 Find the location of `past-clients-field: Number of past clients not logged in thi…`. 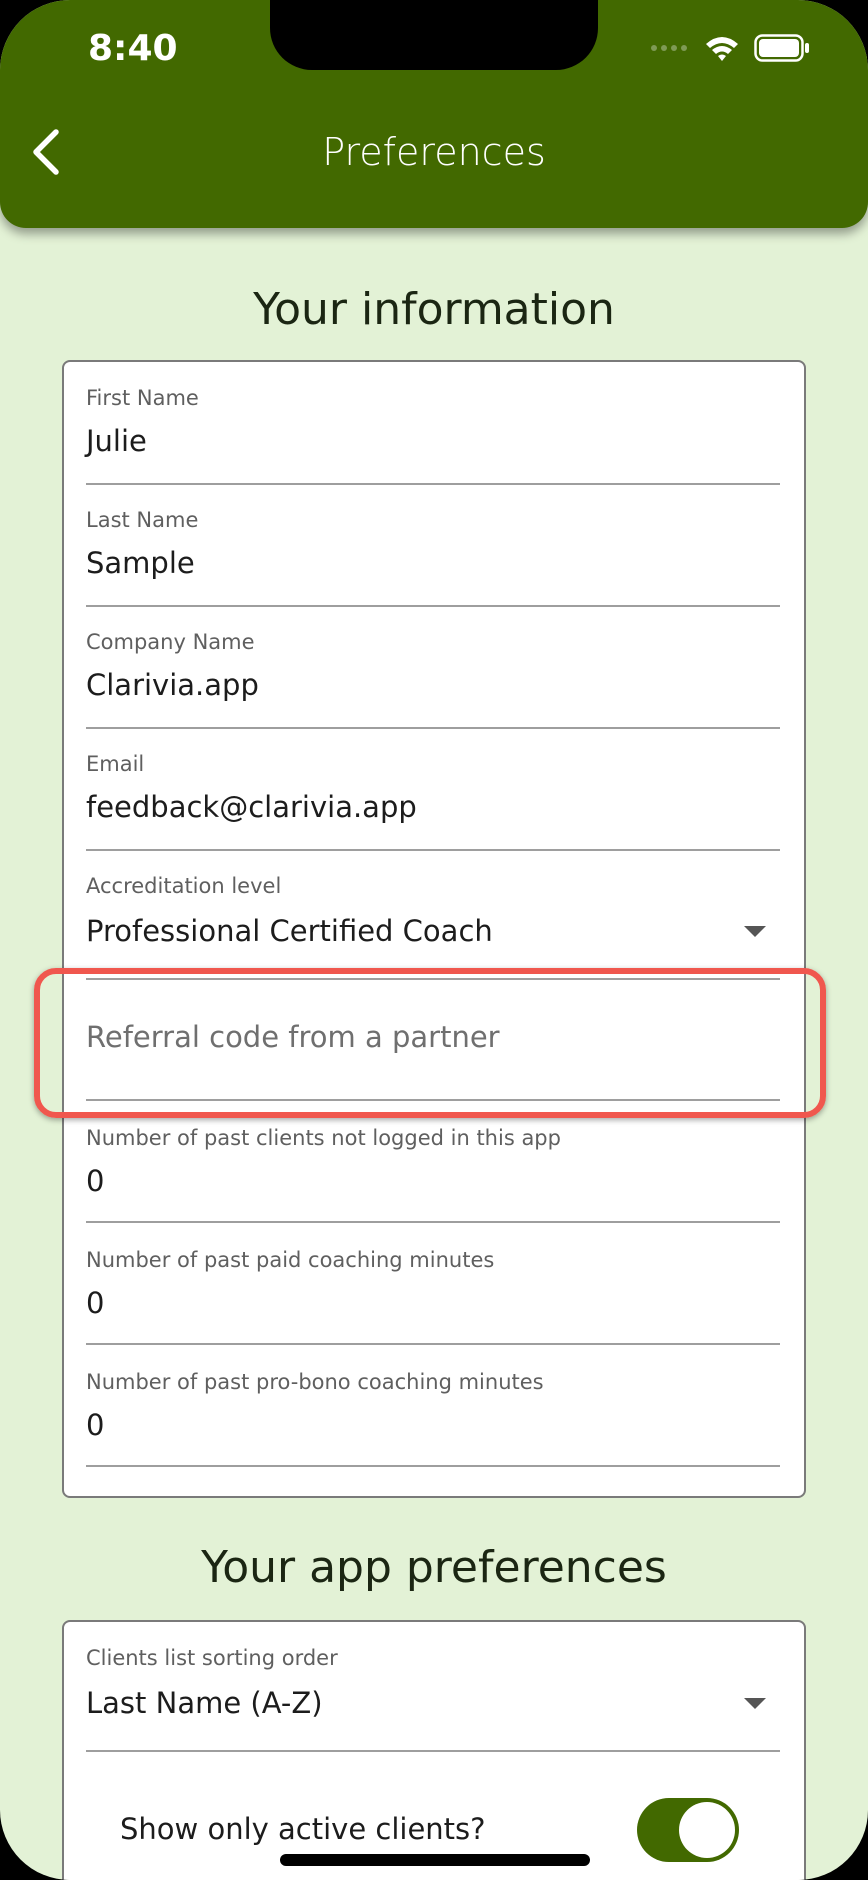

past-clients-field: Number of past clients not logged in thi… is located at coordinates (433, 1174).